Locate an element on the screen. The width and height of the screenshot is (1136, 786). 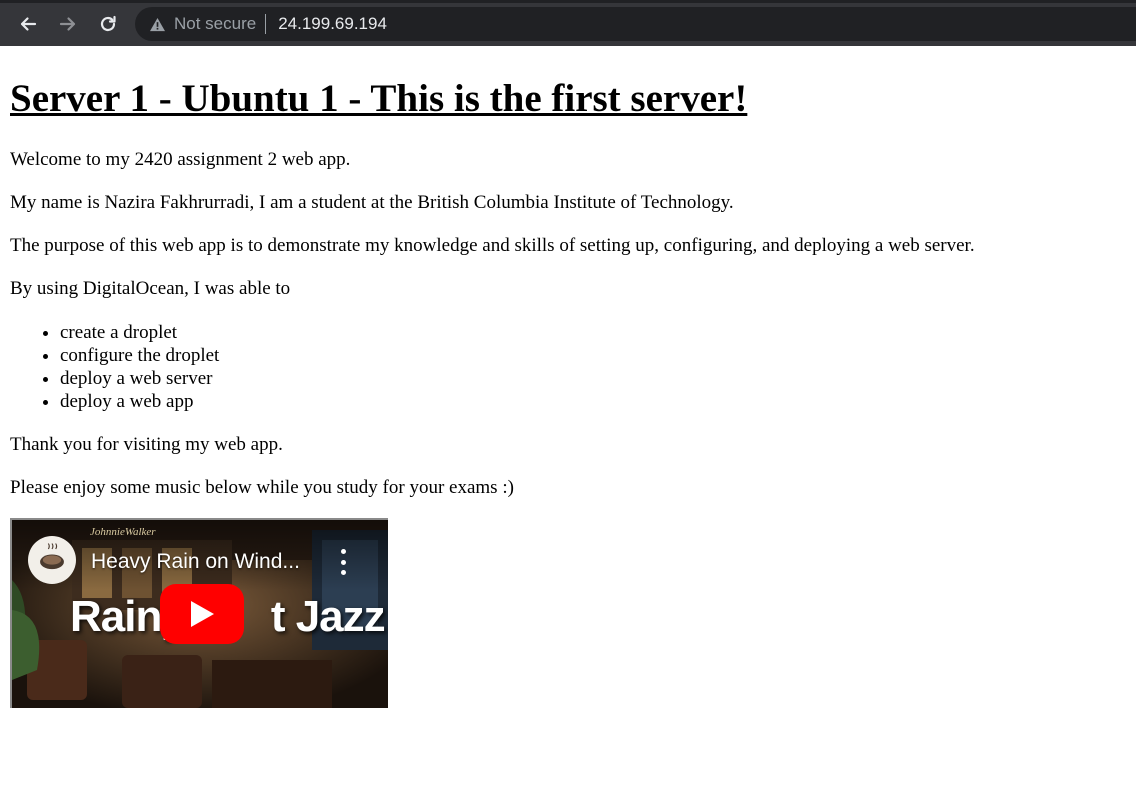
arrow-right-icon is located at coordinates (67, 24).